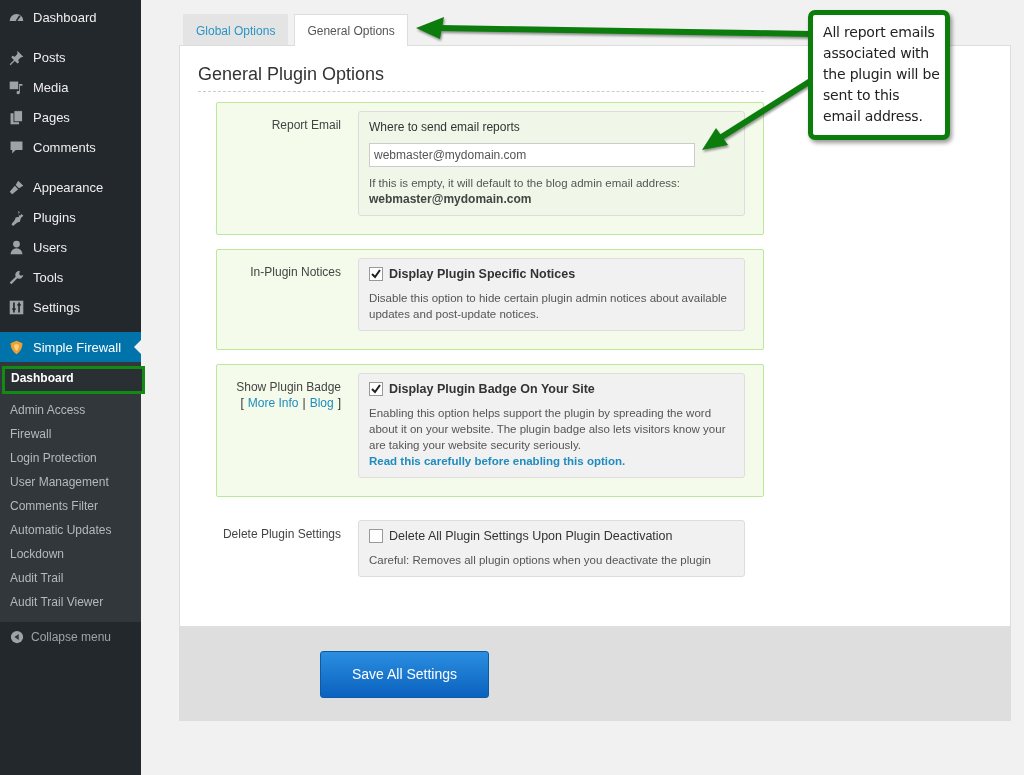 This screenshot has height=775, width=1024. I want to click on menu-item: Tools, so click(70, 277).